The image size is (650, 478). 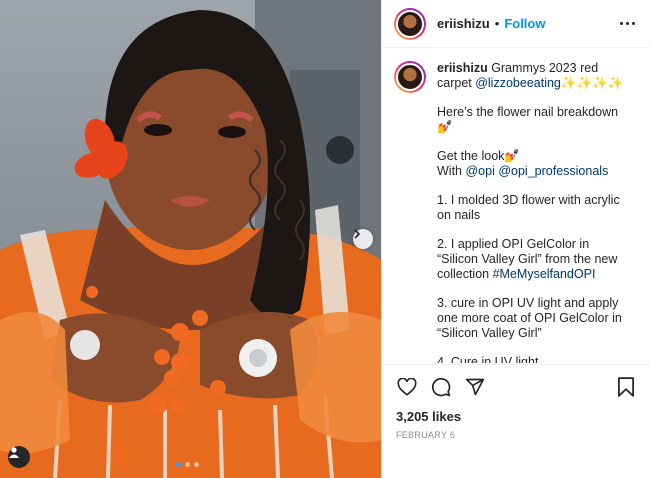 What do you see at coordinates (363, 239) in the screenshot?
I see `carousel-next-button` at bounding box center [363, 239].